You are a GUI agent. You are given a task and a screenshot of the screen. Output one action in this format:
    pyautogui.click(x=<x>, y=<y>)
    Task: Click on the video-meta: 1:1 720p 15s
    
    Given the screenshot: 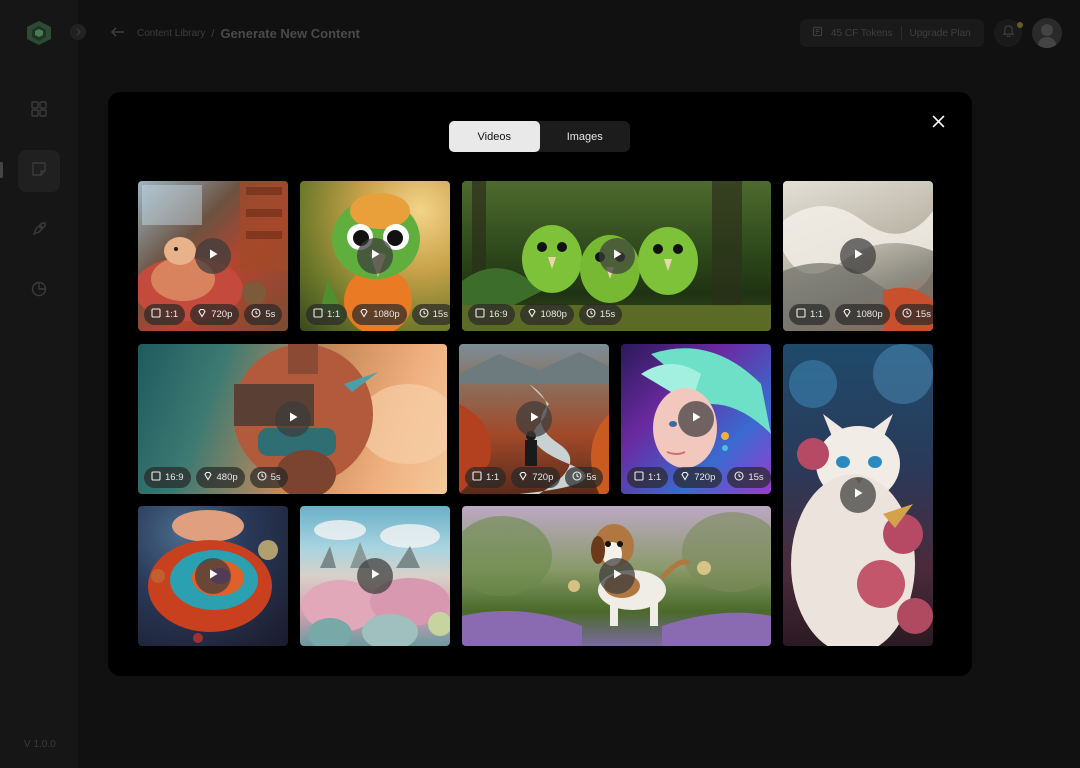 What is the action you would take?
    pyautogui.click(x=699, y=477)
    